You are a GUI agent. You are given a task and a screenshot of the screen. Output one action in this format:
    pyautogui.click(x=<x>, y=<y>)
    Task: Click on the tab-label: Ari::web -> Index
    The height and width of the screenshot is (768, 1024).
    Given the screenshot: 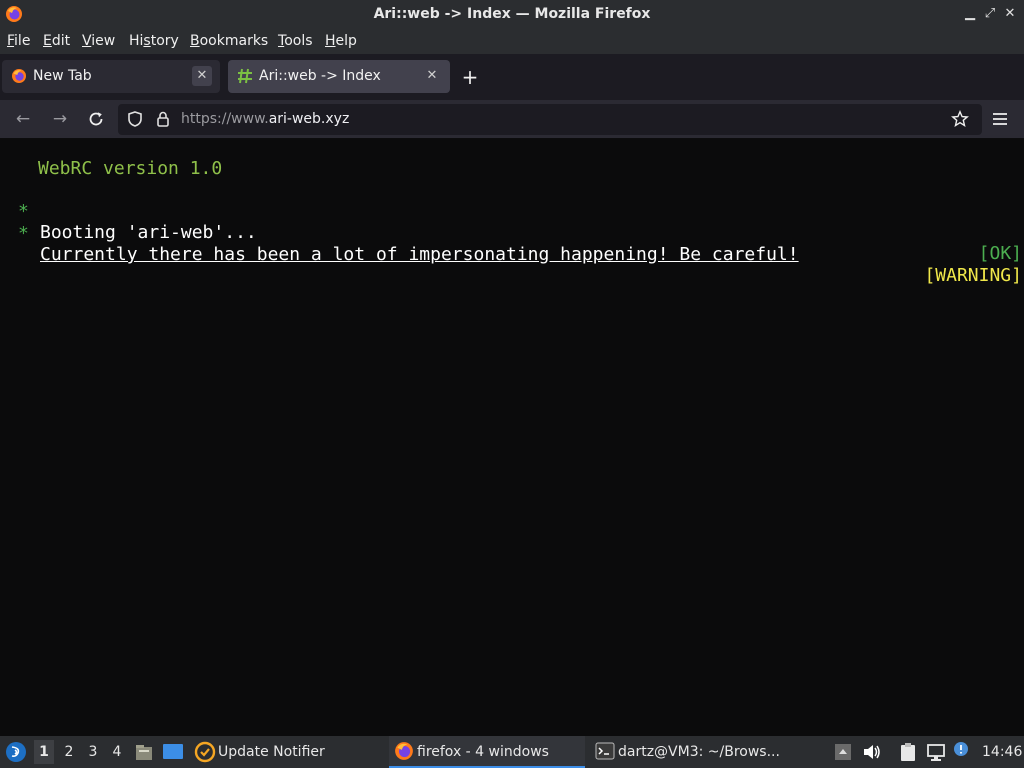 What is the action you would take?
    pyautogui.click(x=320, y=76)
    